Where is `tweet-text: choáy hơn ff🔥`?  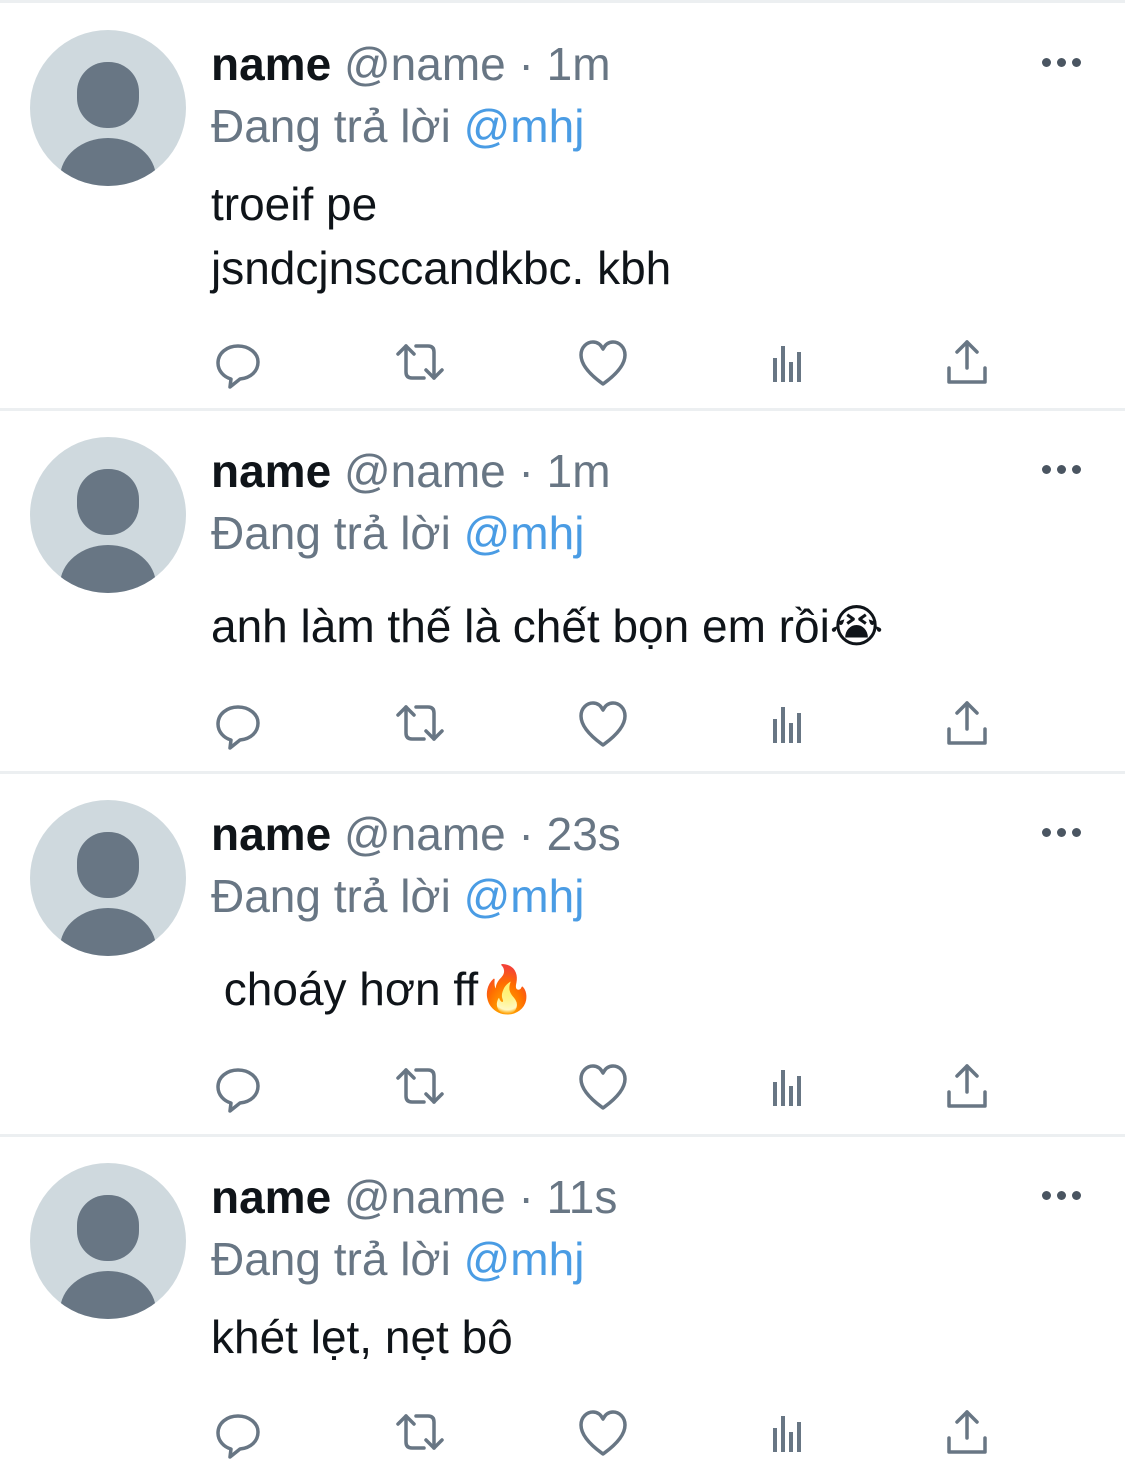
tweet-text: choáy hơn ff🔥 is located at coordinates (373, 989).